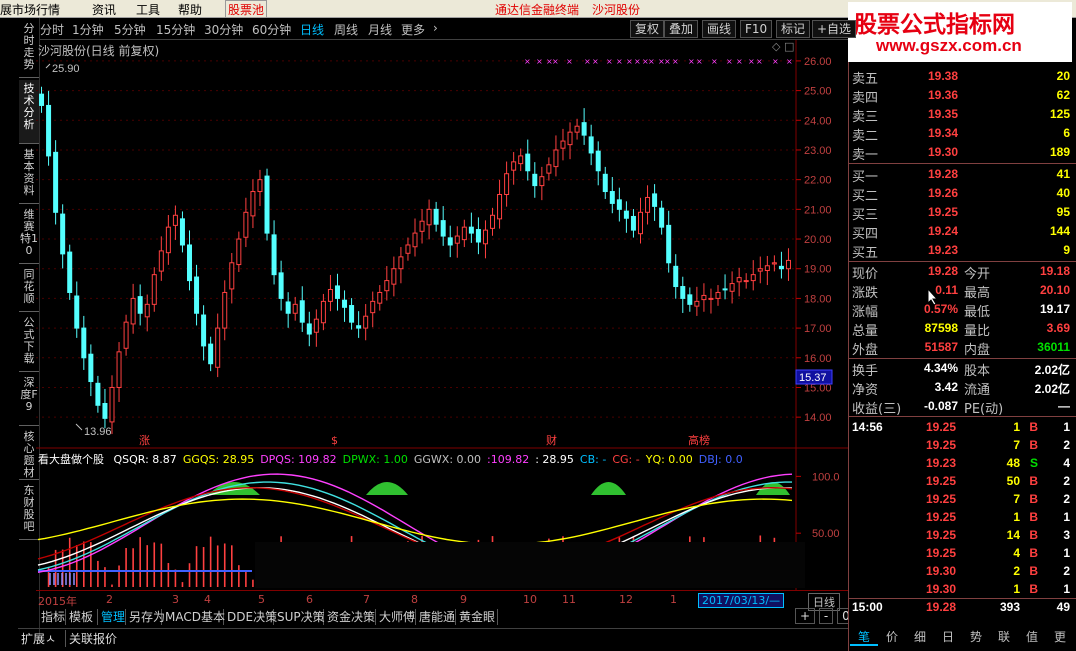 This screenshot has width=1076, height=651. What do you see at coordinates (551, 440) in the screenshot?
I see `event-marker: 财` at bounding box center [551, 440].